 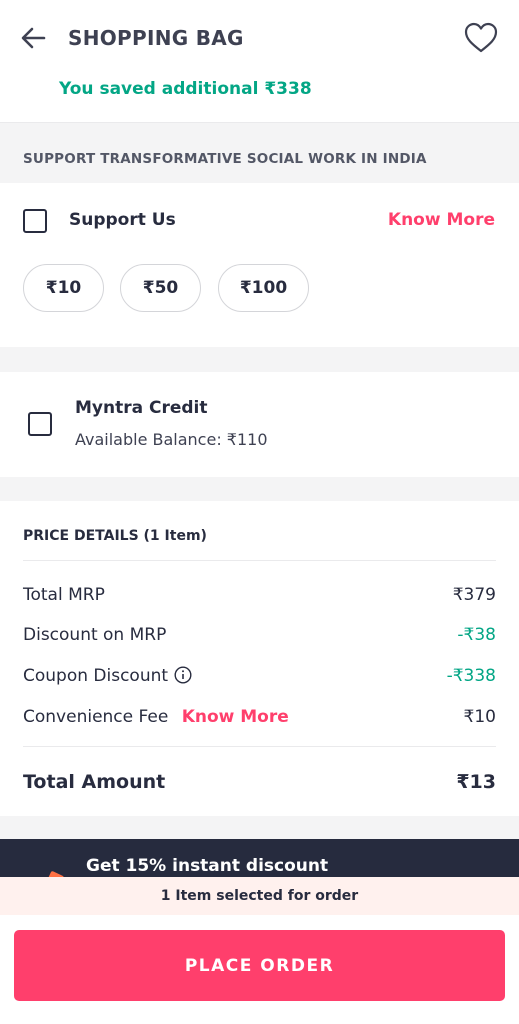 I want to click on discount-mrp-label: Discount on MRP, so click(x=95, y=635).